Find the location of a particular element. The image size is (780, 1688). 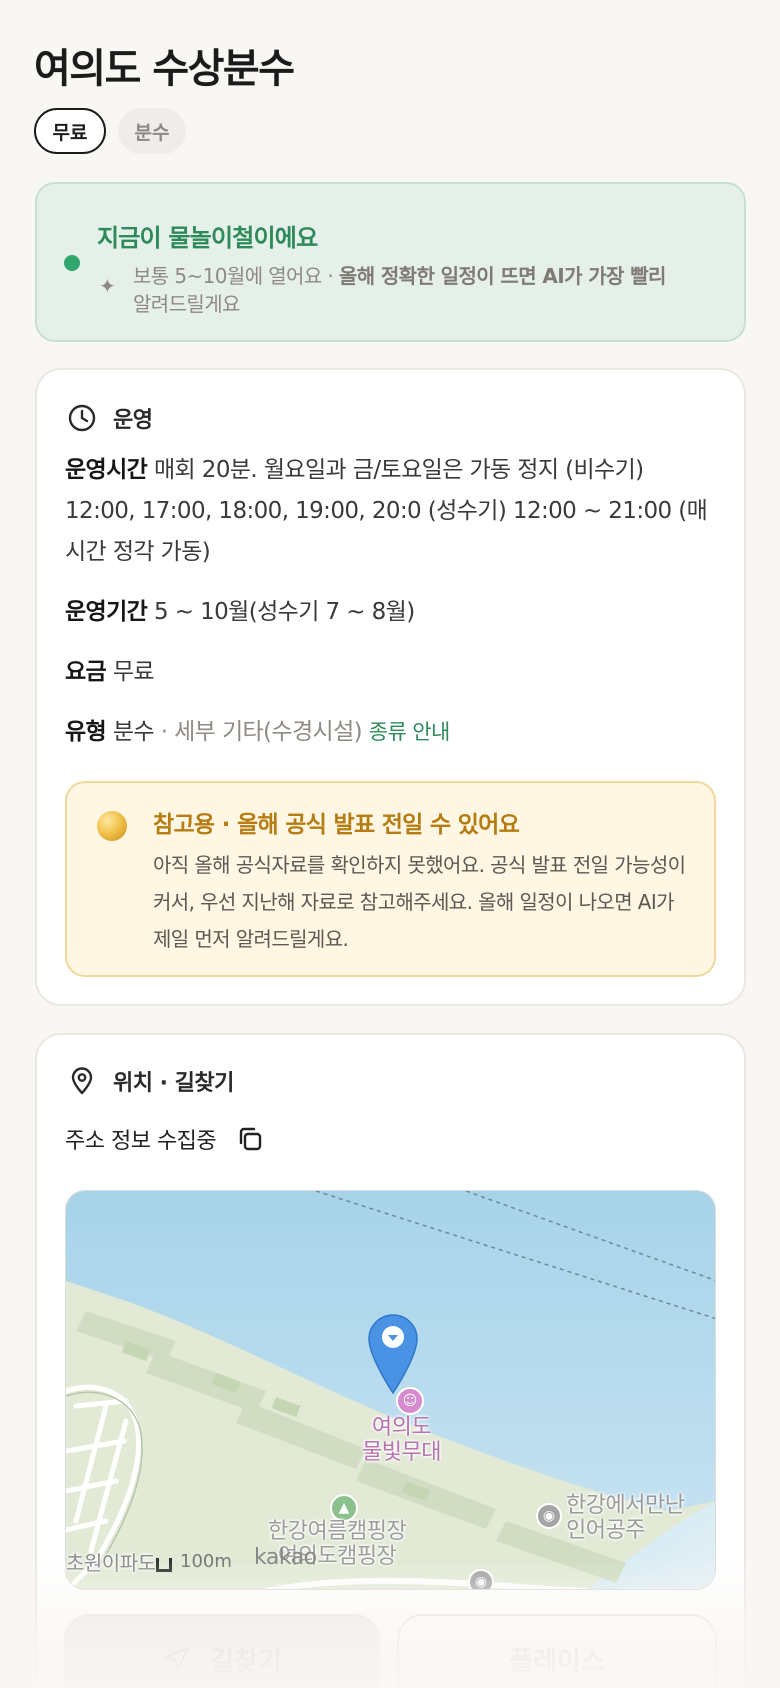

address-text: 주소 정보 수집중 is located at coordinates (141, 1141).